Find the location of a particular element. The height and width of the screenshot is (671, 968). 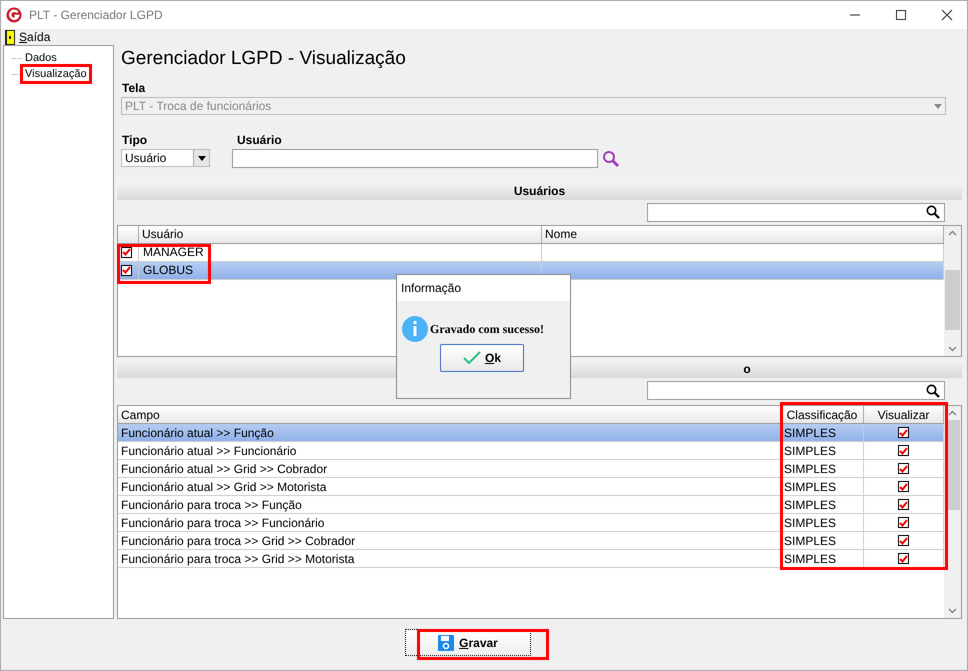

window-title: PLT - Gerenciador LGPD is located at coordinates (96, 15).